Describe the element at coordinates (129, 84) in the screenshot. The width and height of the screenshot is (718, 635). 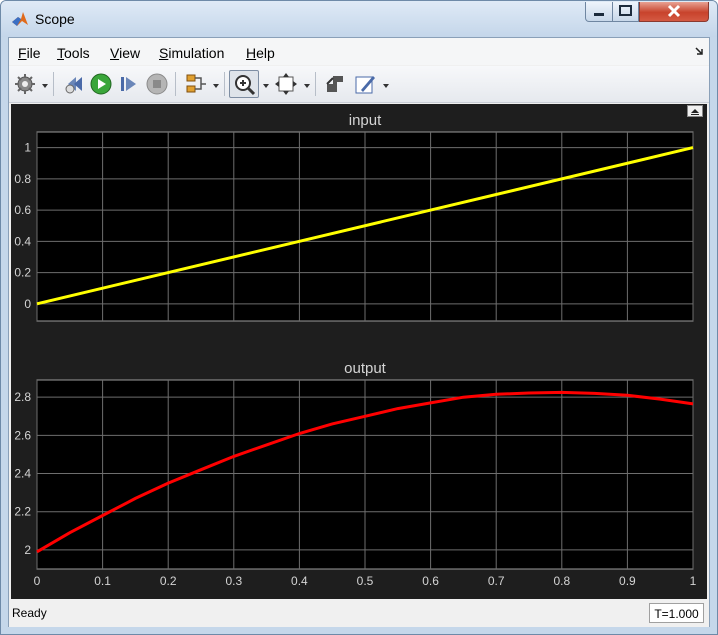
I see `step-forward-icon` at that location.